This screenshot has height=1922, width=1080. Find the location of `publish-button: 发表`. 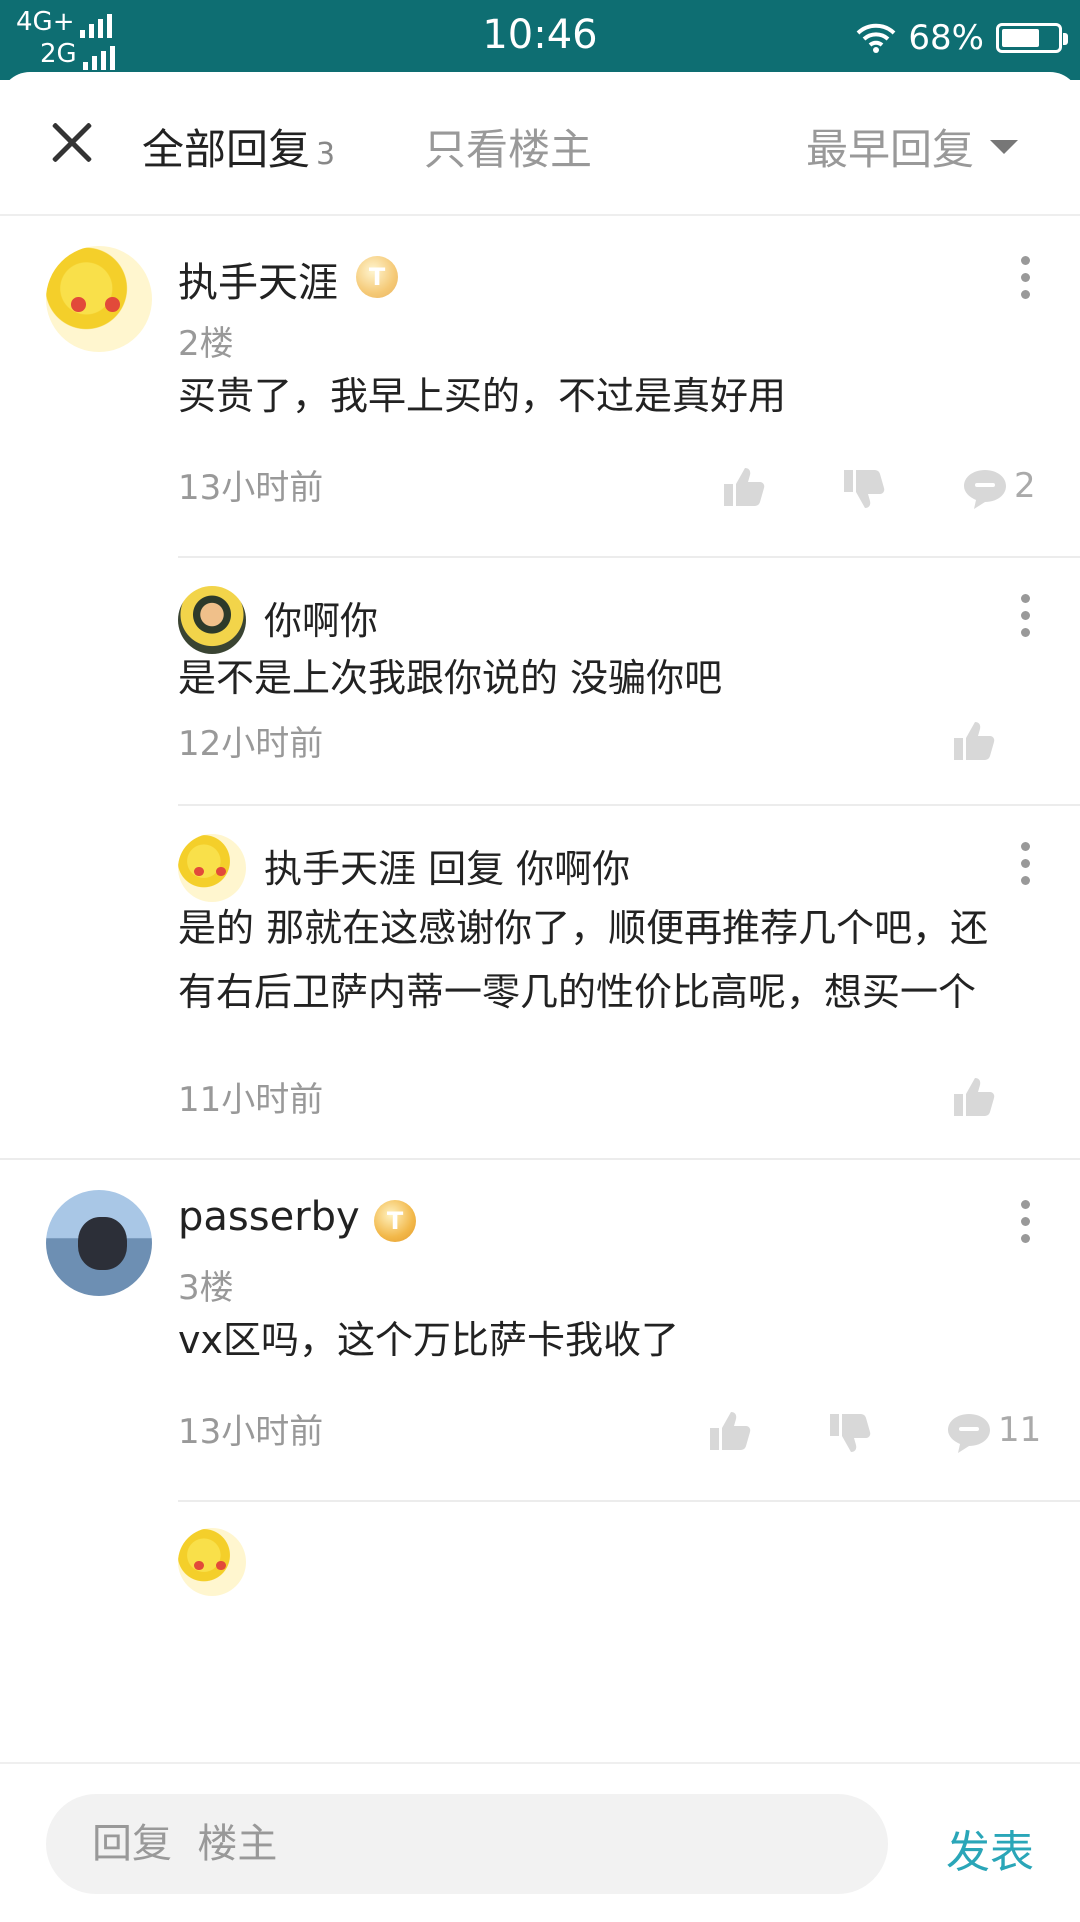

publish-button: 发表 is located at coordinates (990, 1848).